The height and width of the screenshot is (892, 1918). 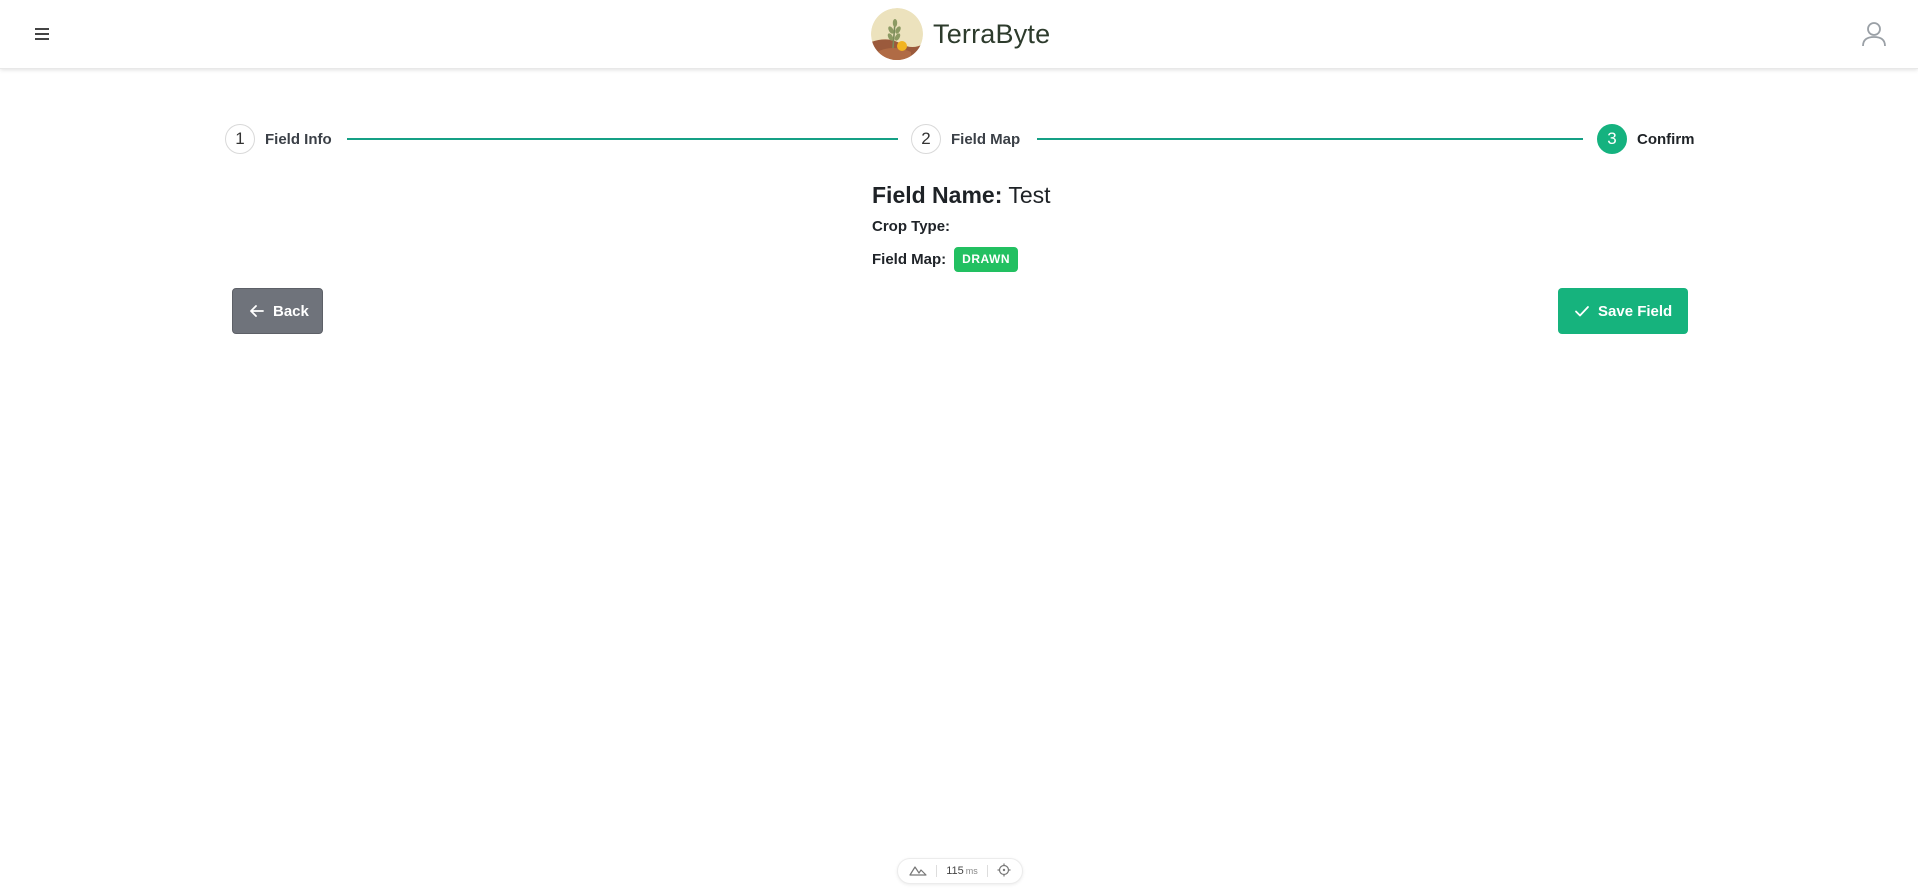 I want to click on brand-name: TerraByte, so click(x=992, y=33).